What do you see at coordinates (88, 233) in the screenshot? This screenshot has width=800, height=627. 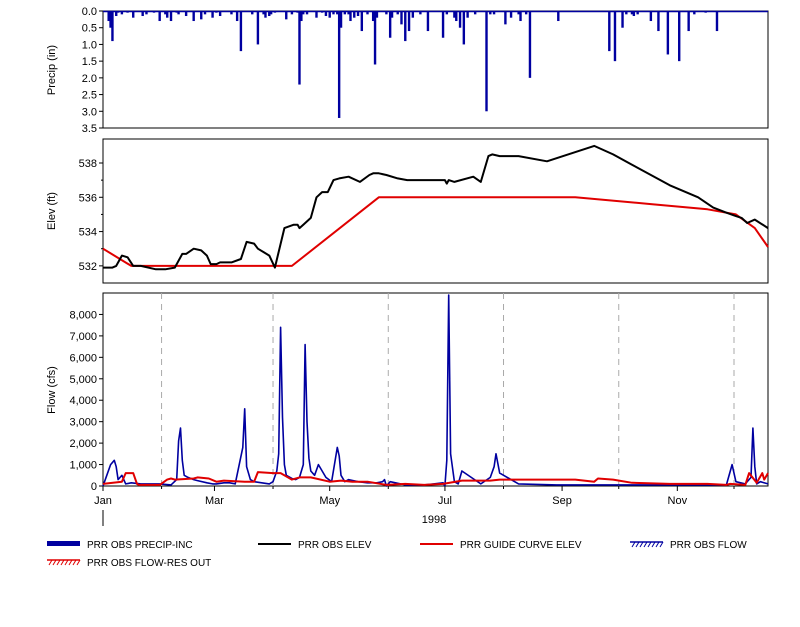 I see `elev-ytick-label: 534` at bounding box center [88, 233].